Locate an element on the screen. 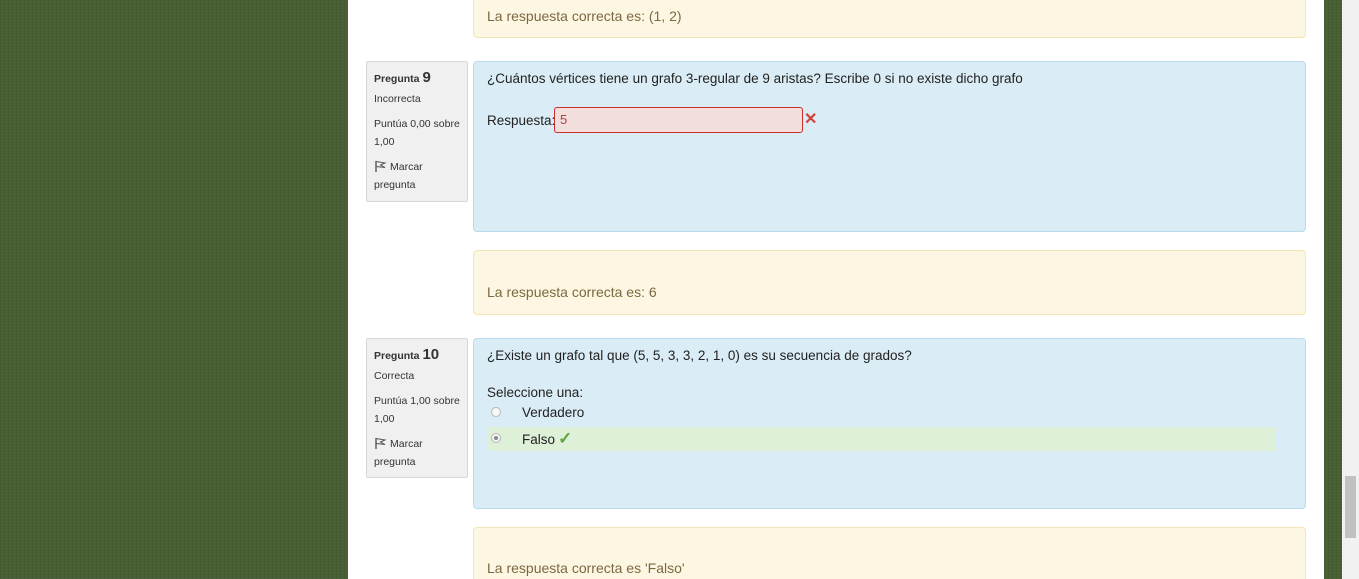 This screenshot has height=579, width=1359. q10-outcome-box: La respuesta correcta es 'Falso' is located at coordinates (889, 553).